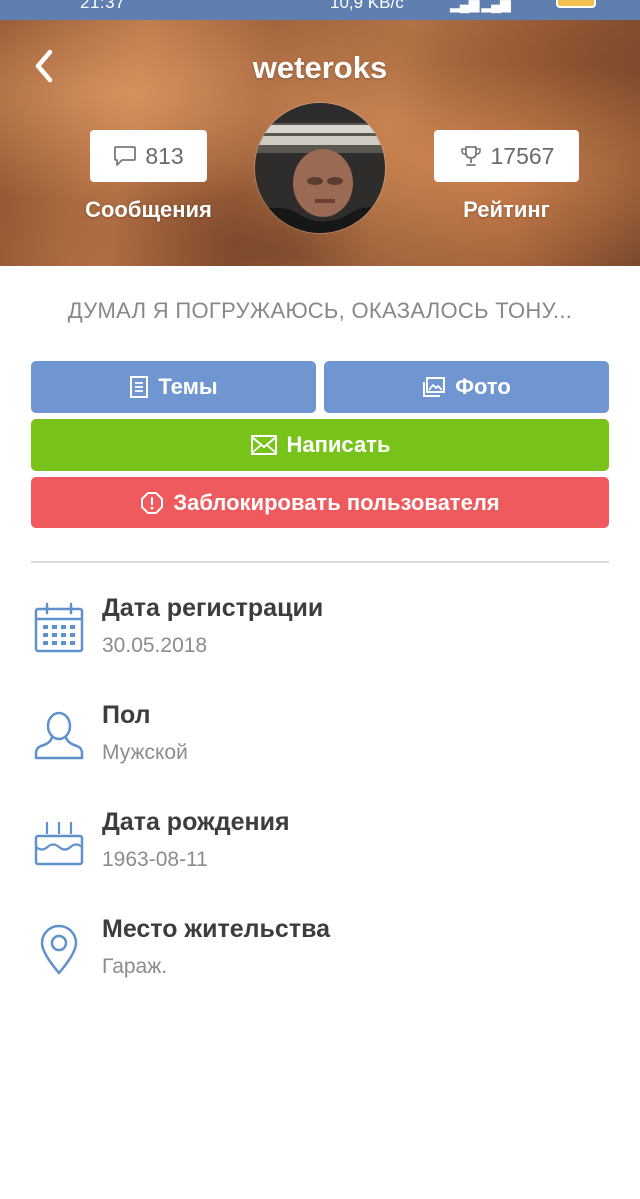 The height and width of the screenshot is (1199, 640). I want to click on write-message-button: Написать, so click(320, 445).